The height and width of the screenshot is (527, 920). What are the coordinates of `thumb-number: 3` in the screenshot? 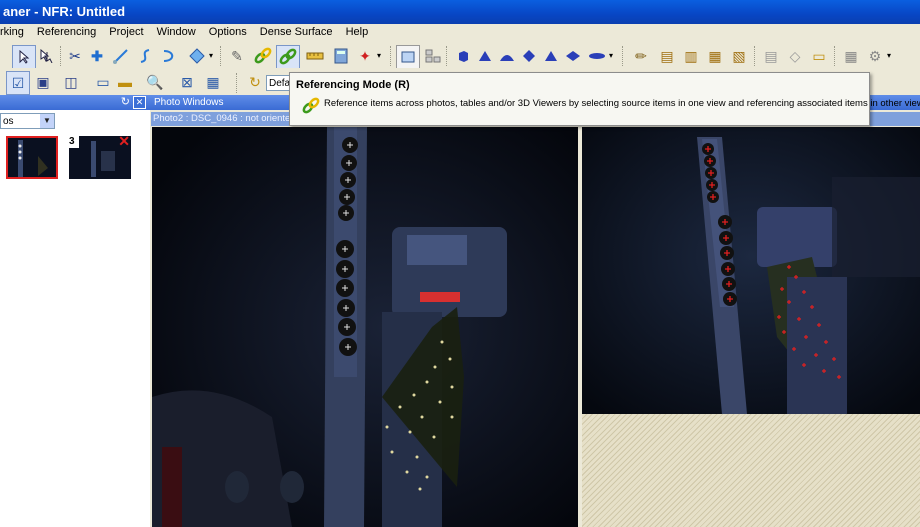 It's located at (74, 142).